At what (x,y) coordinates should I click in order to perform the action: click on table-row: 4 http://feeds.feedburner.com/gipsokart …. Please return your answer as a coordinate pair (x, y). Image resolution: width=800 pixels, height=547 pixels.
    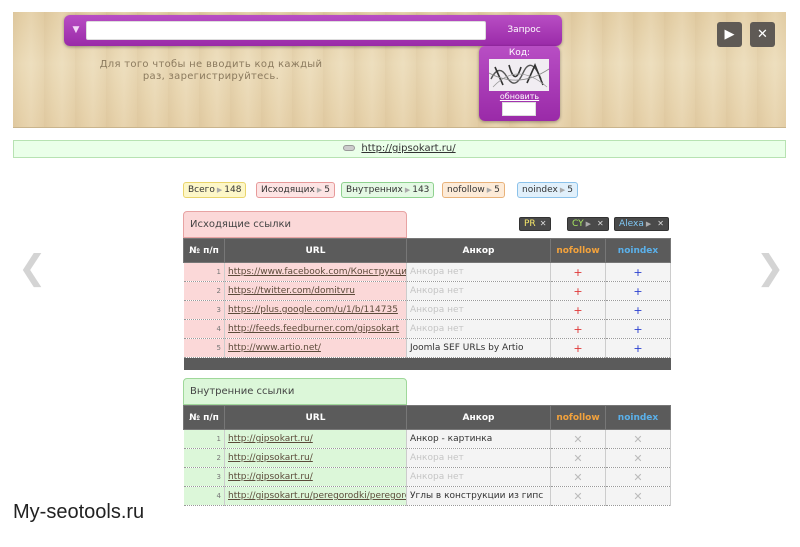
    Looking at the image, I should click on (427, 329).